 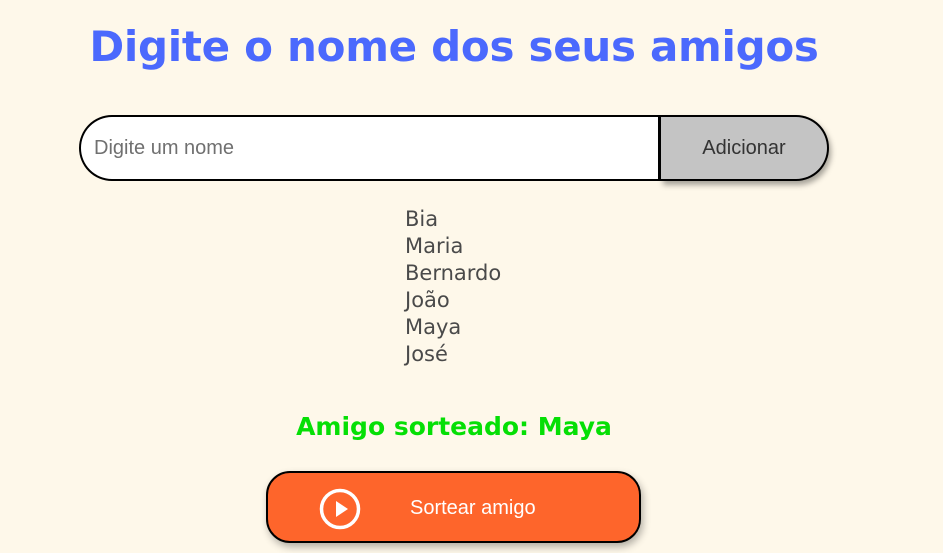 I want to click on list-item: Bia, so click(x=422, y=219).